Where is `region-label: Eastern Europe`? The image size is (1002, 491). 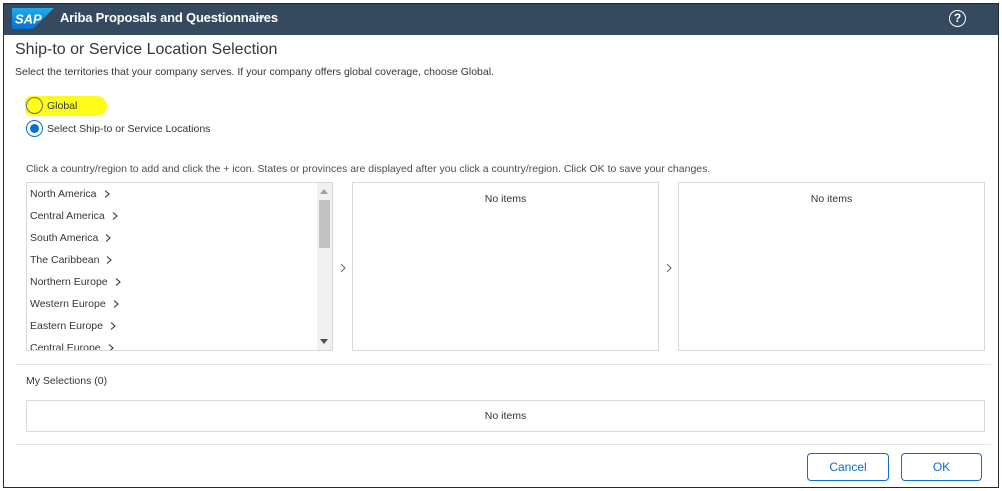 region-label: Eastern Europe is located at coordinates (66, 326).